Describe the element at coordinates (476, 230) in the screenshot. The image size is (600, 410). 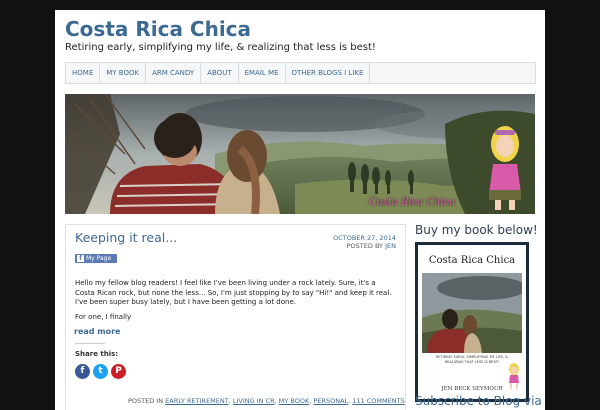
I see `sidebar-book-heading: Buy my book below!` at that location.